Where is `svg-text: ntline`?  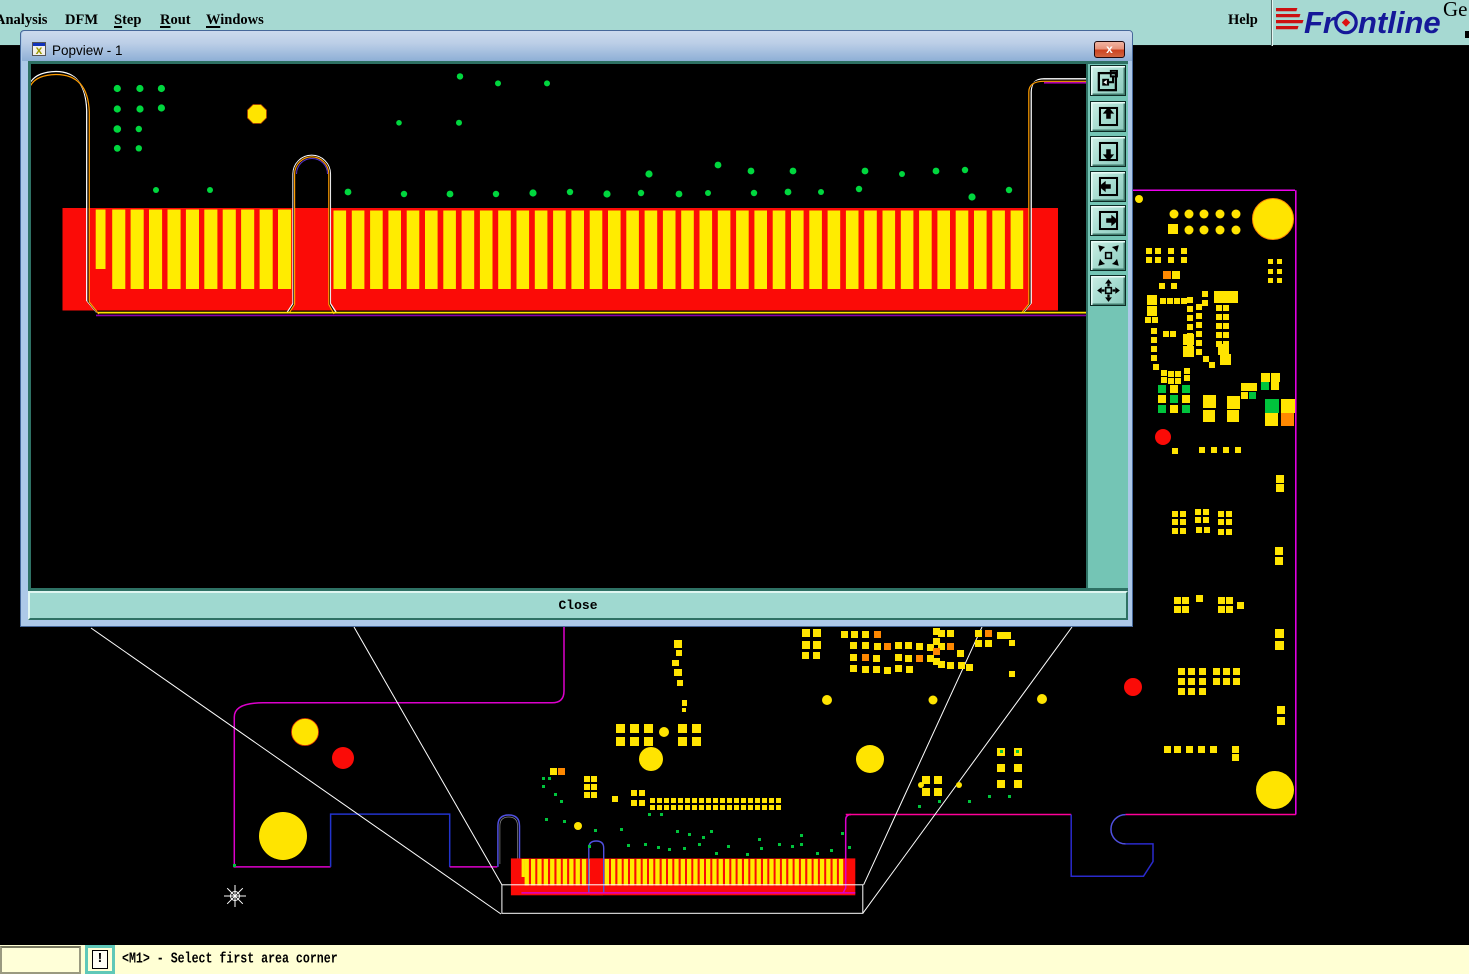
svg-text: ntline is located at coordinates (1399, 22).